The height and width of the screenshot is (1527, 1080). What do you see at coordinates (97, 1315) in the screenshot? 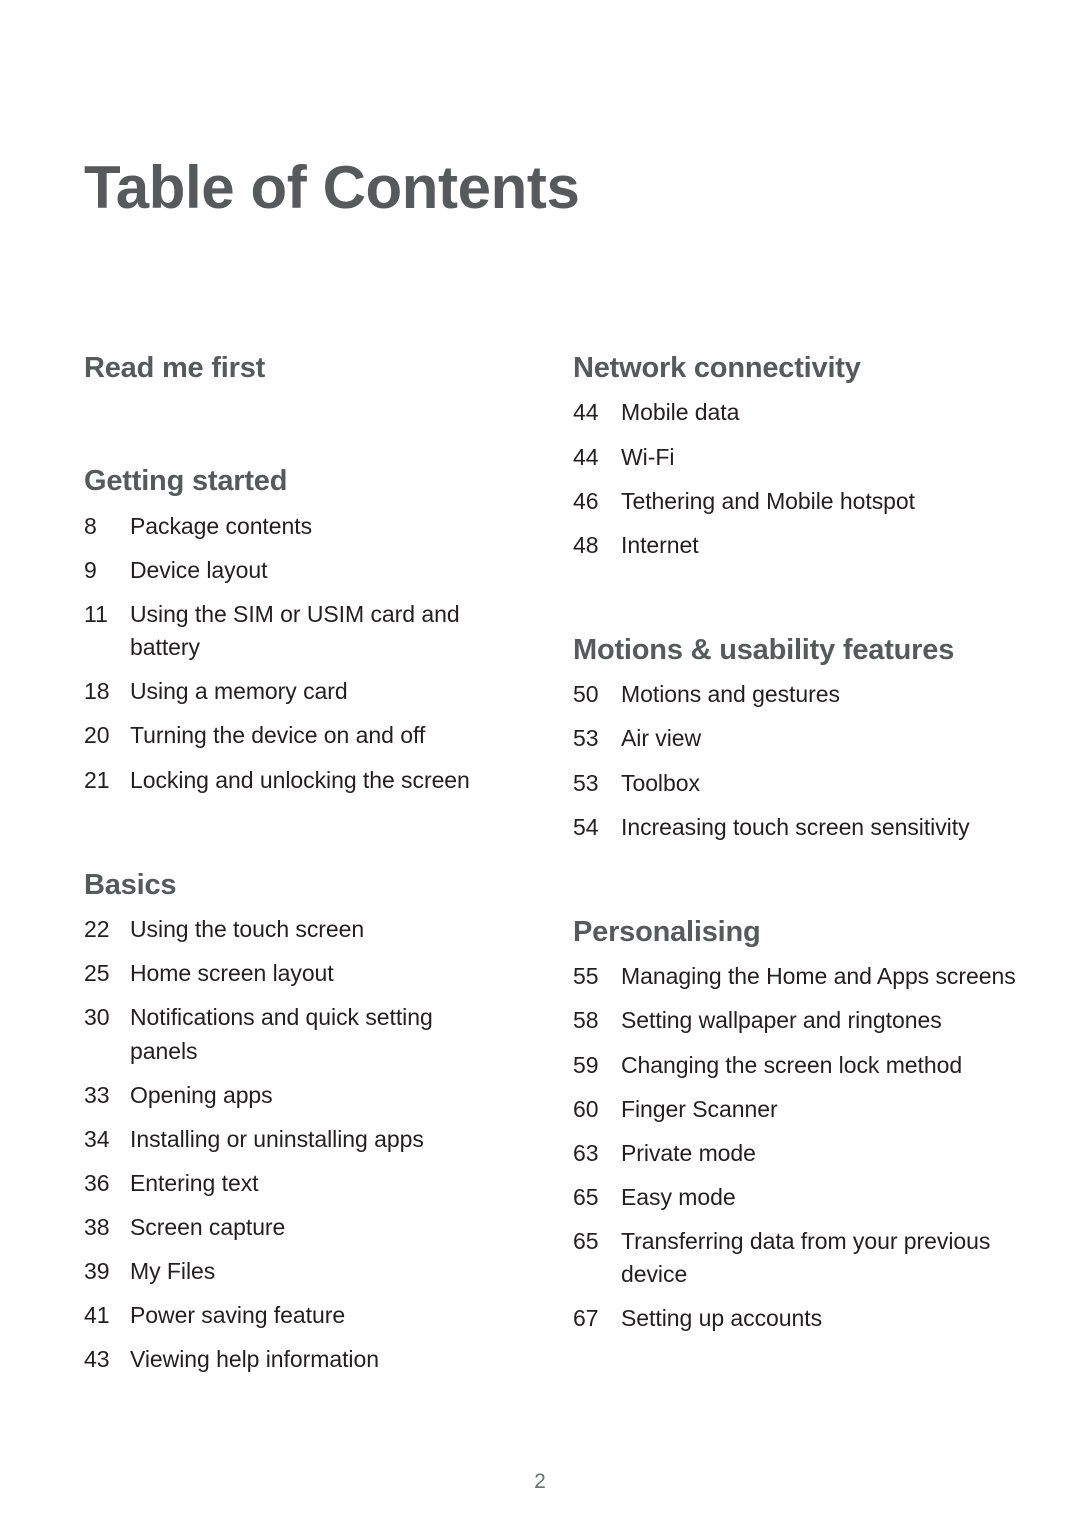
I see `toc-entry-page-number: 41` at bounding box center [97, 1315].